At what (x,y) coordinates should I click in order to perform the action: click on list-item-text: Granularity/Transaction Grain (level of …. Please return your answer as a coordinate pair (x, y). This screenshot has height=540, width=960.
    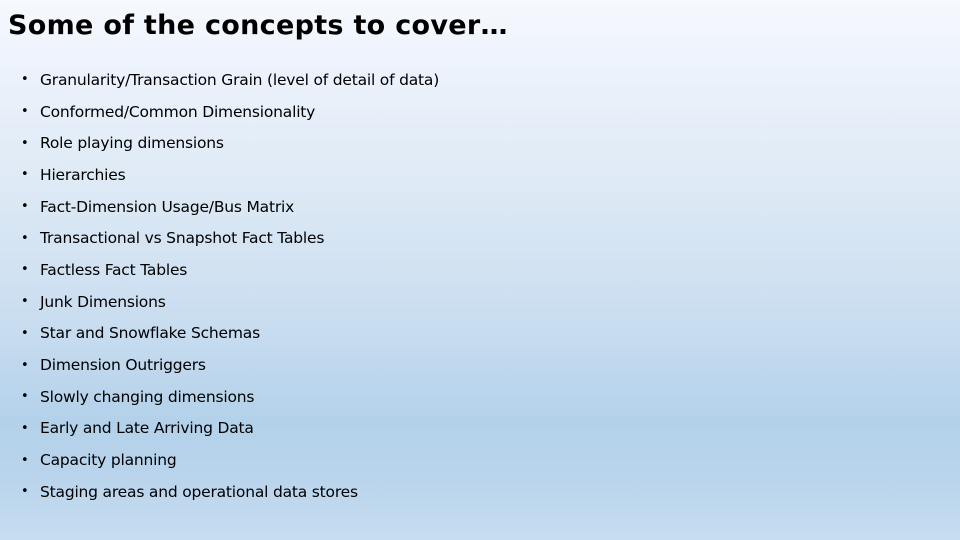
    Looking at the image, I should click on (240, 79).